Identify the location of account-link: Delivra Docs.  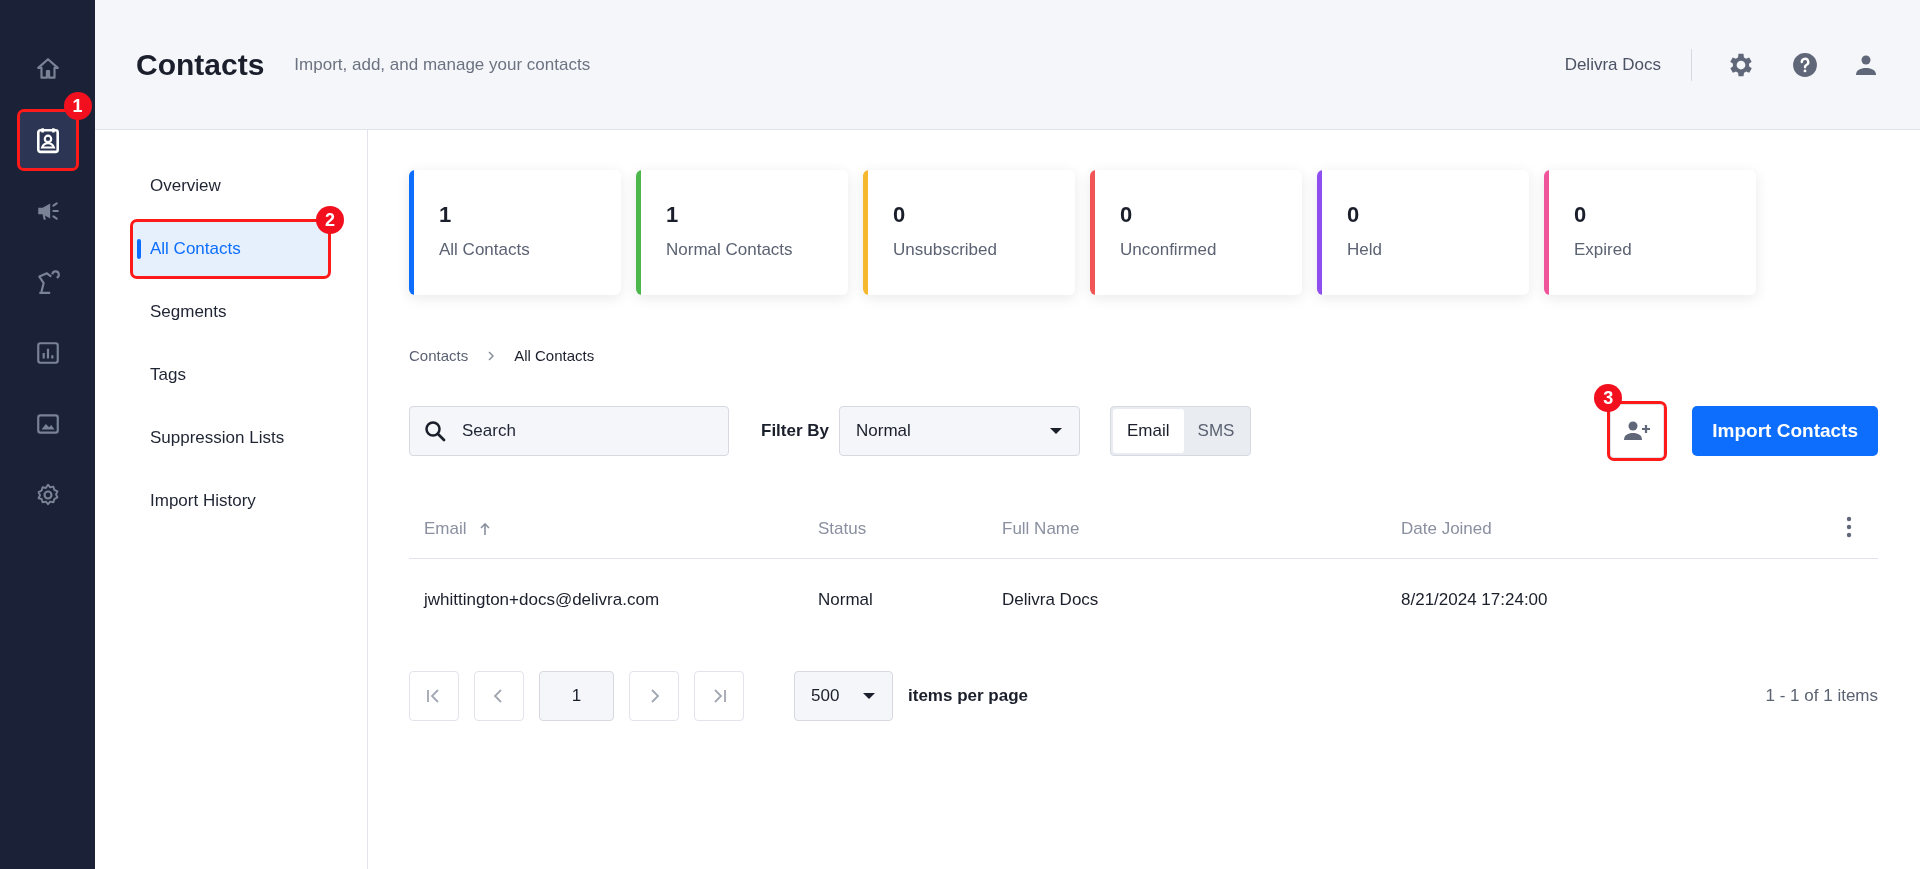
(1612, 64).